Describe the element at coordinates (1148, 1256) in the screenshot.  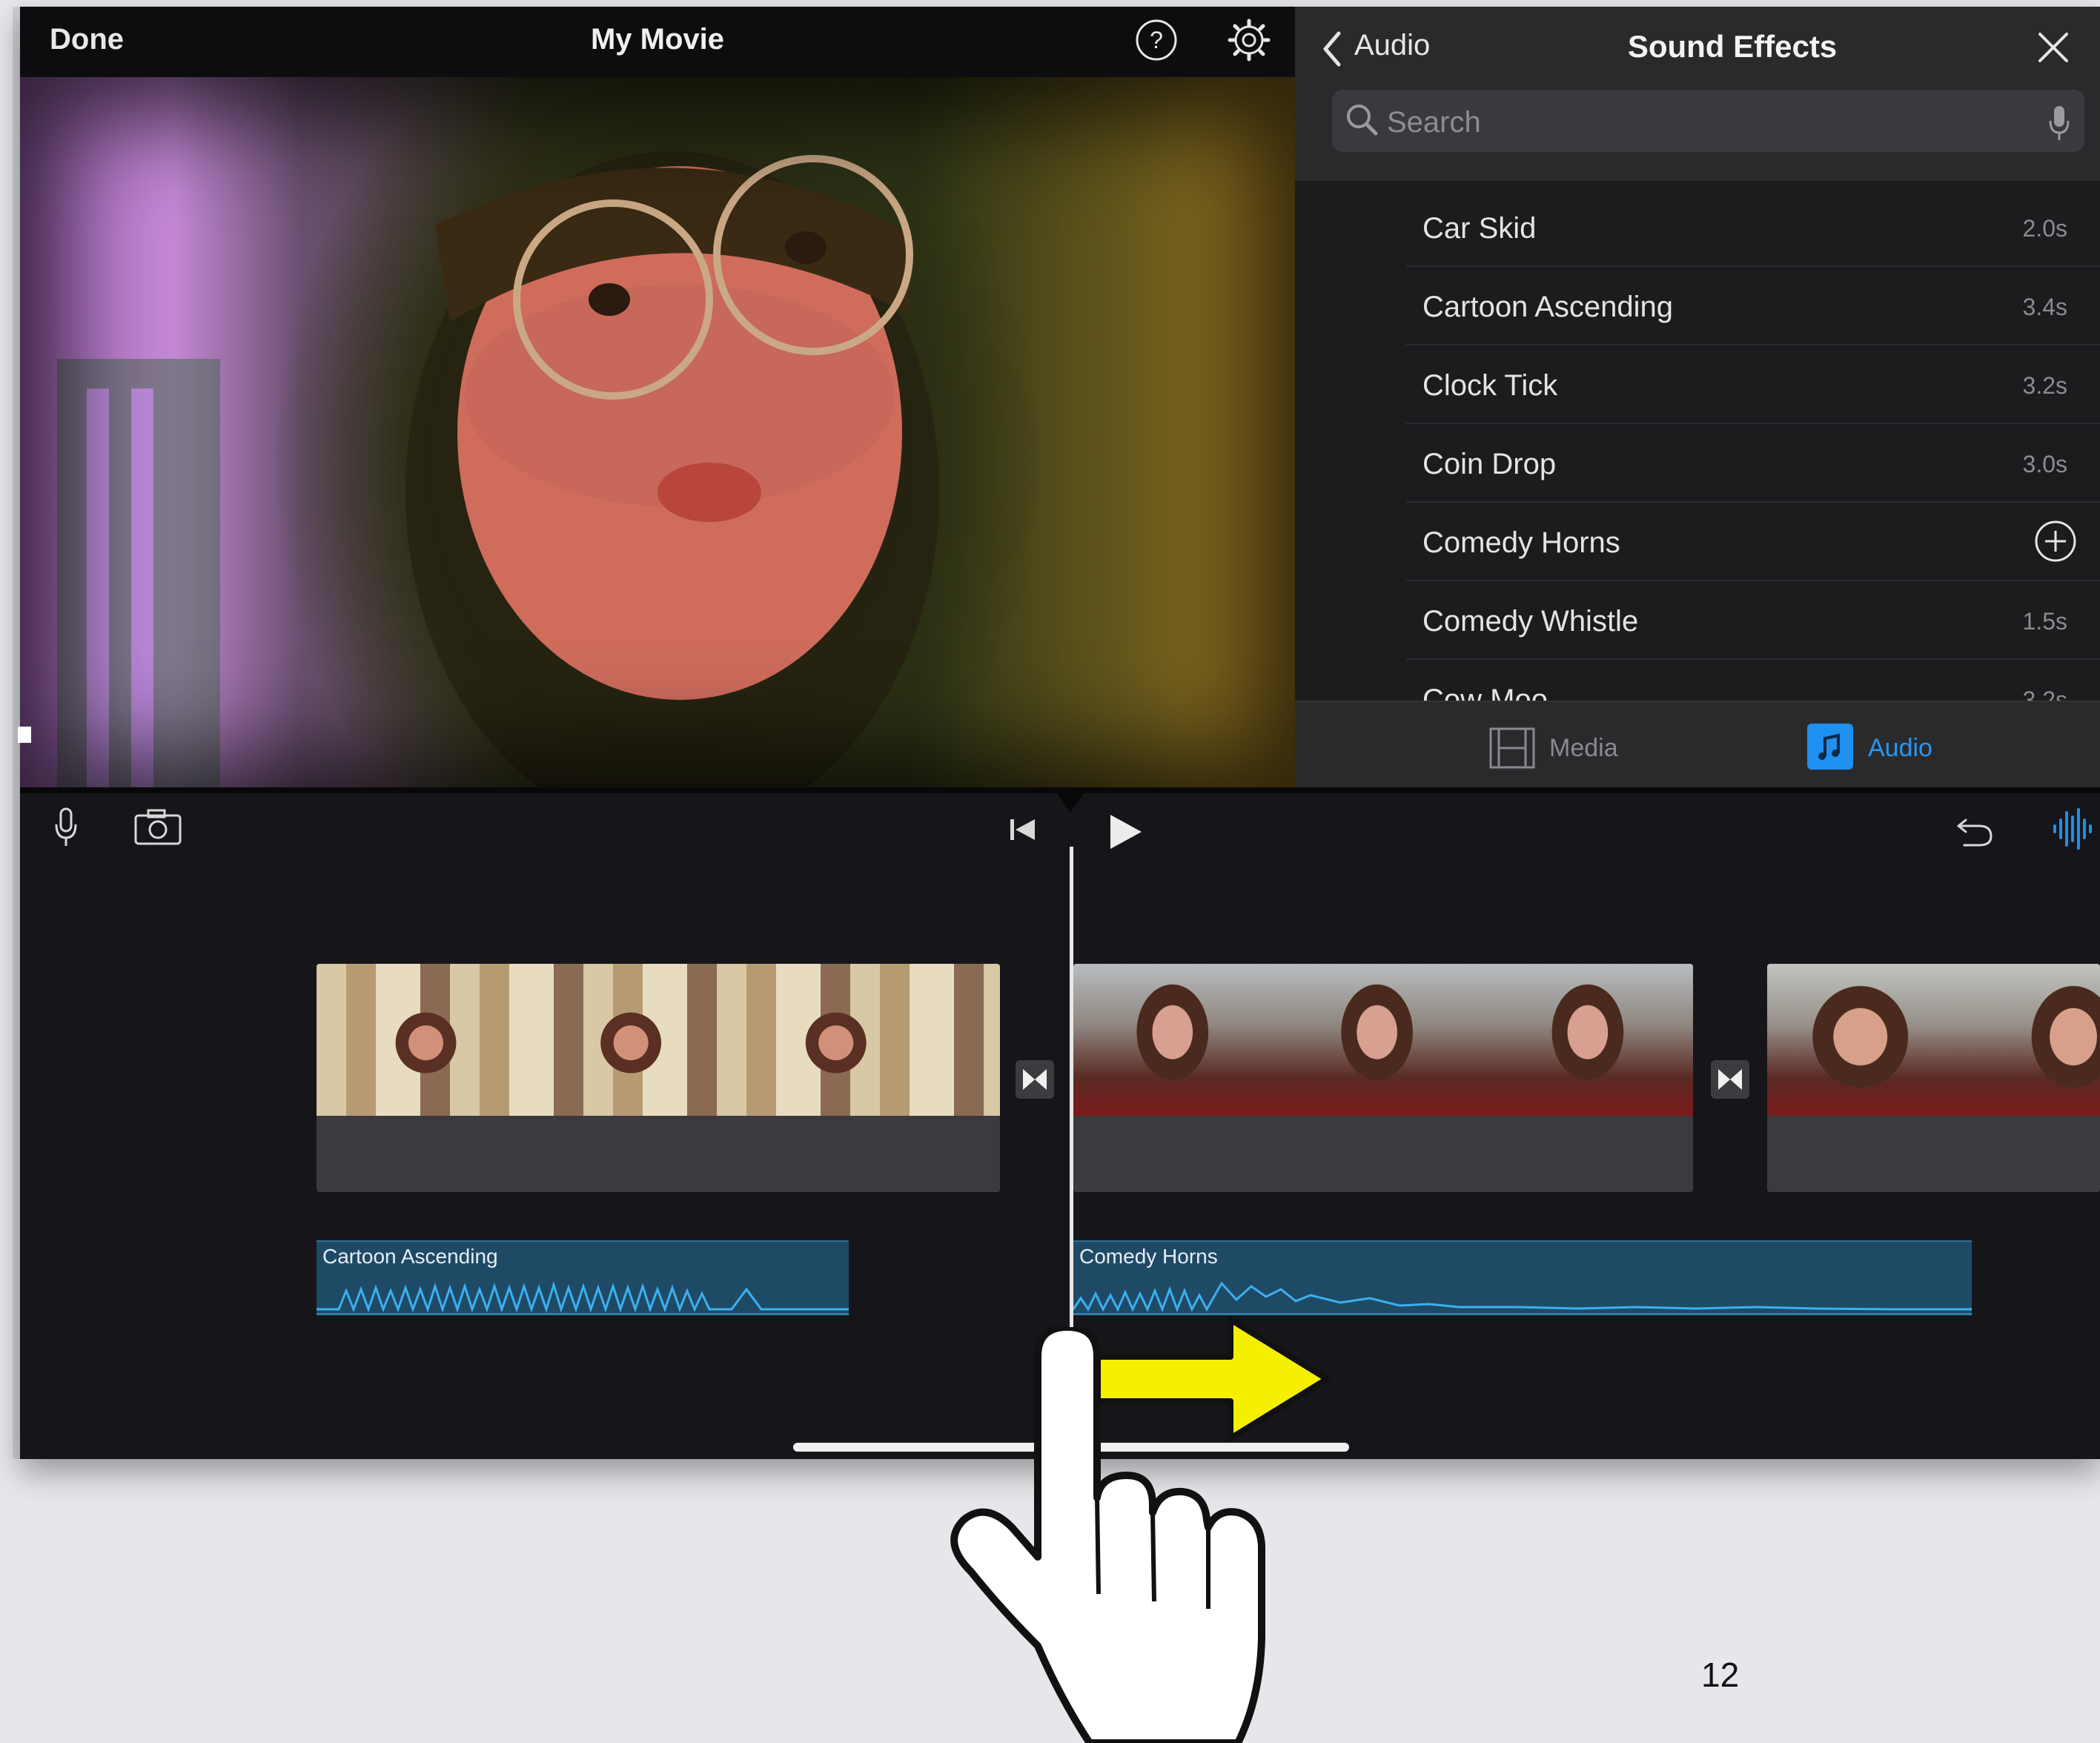
I see `audio-clip-label: Comedy Horns` at that location.